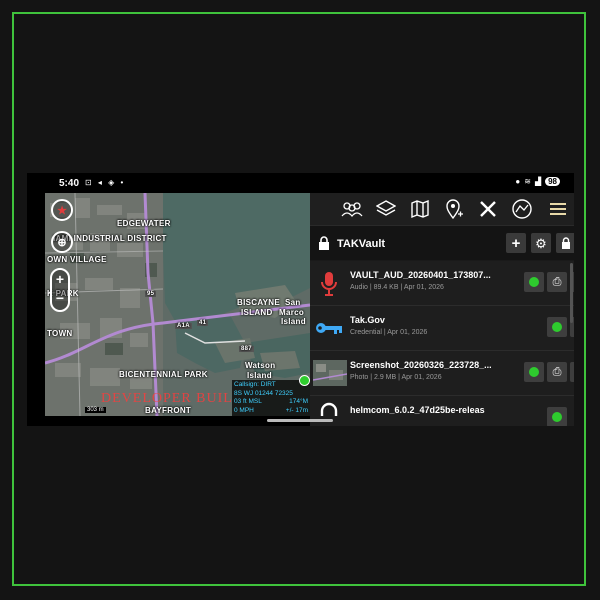  What do you see at coordinates (572, 372) in the screenshot?
I see `copy-button: ❐` at bounding box center [572, 372].